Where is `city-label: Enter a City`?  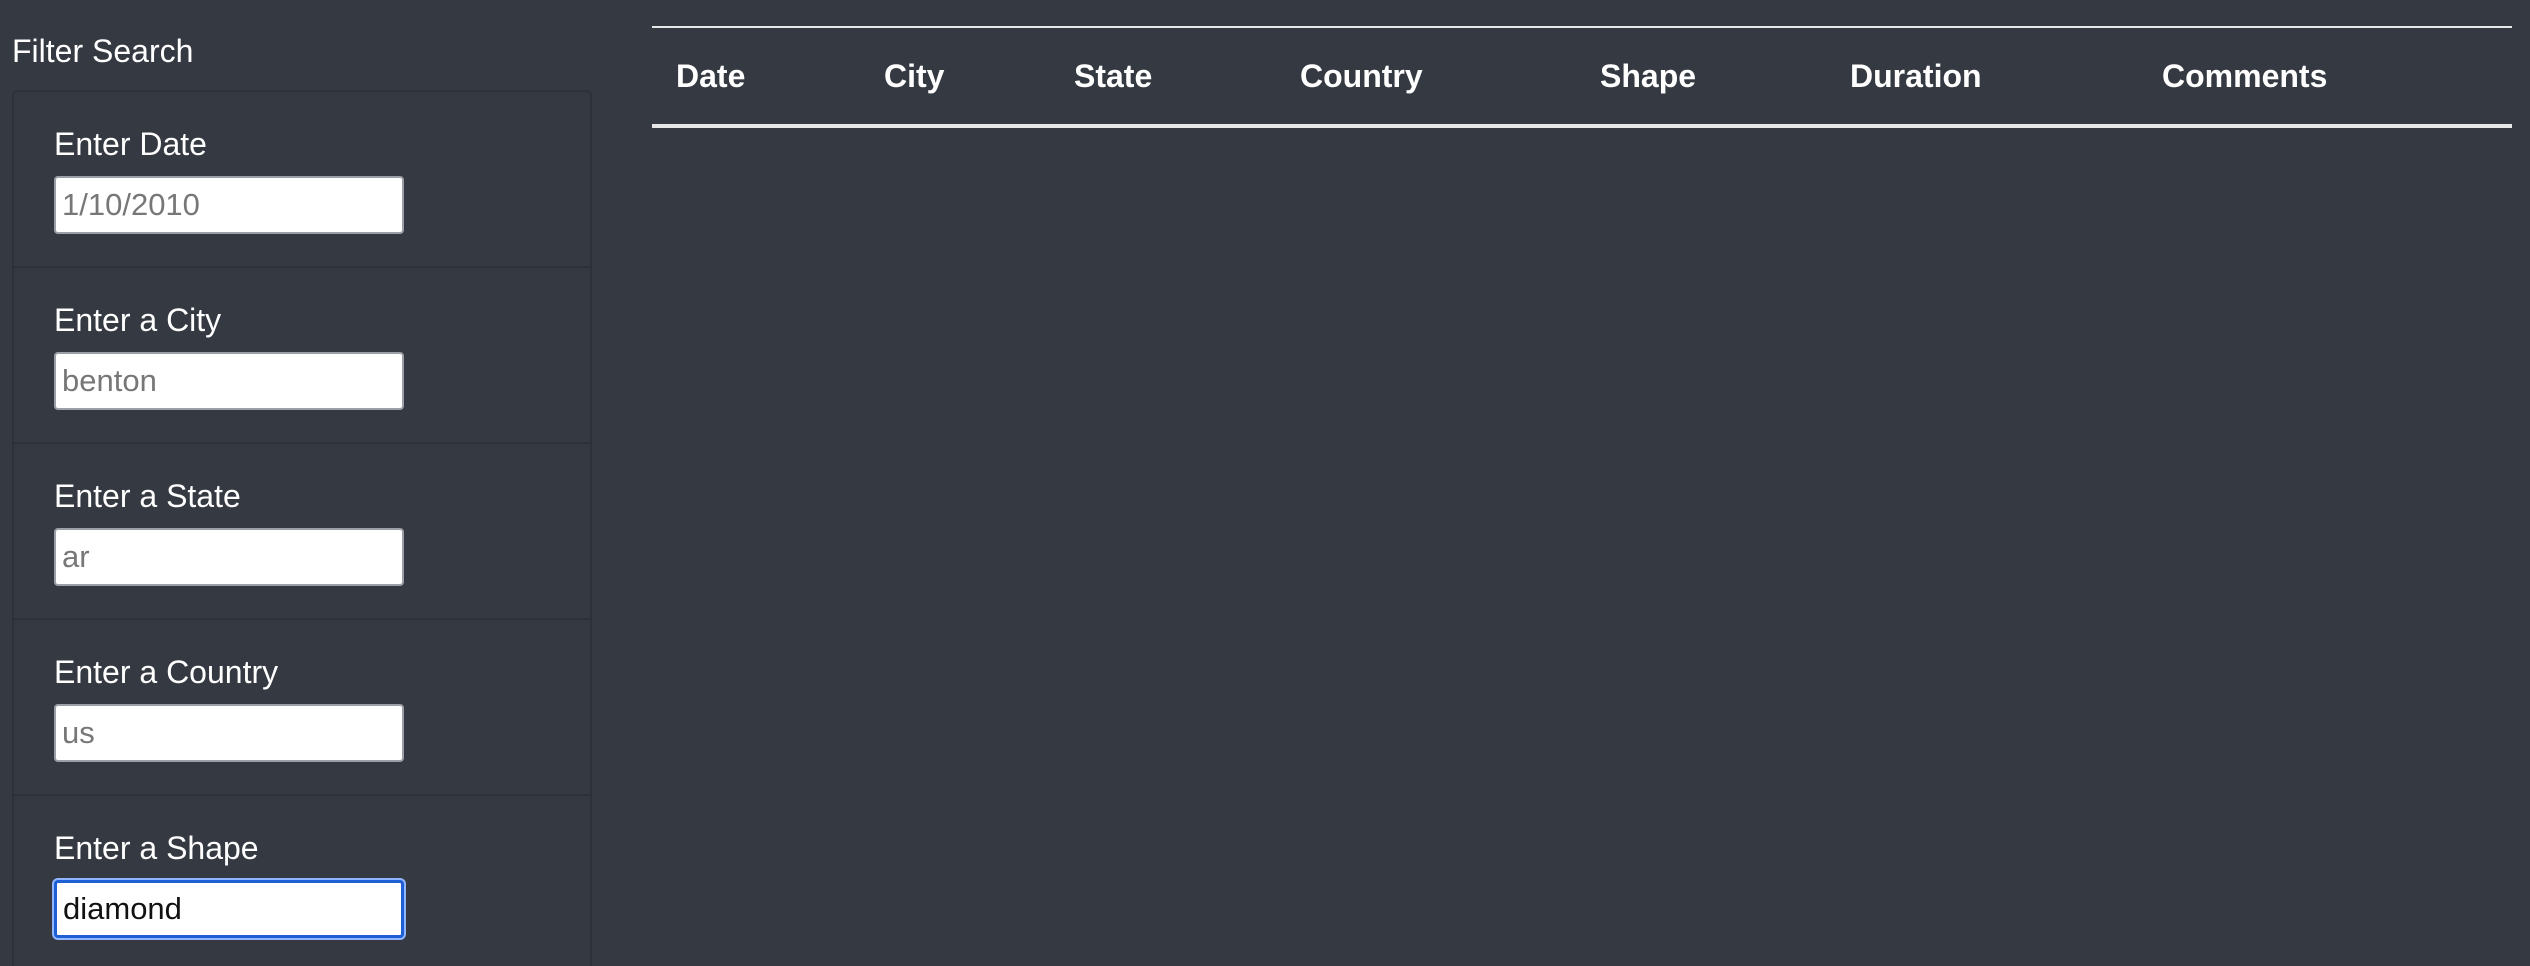 city-label: Enter a City is located at coordinates (138, 320).